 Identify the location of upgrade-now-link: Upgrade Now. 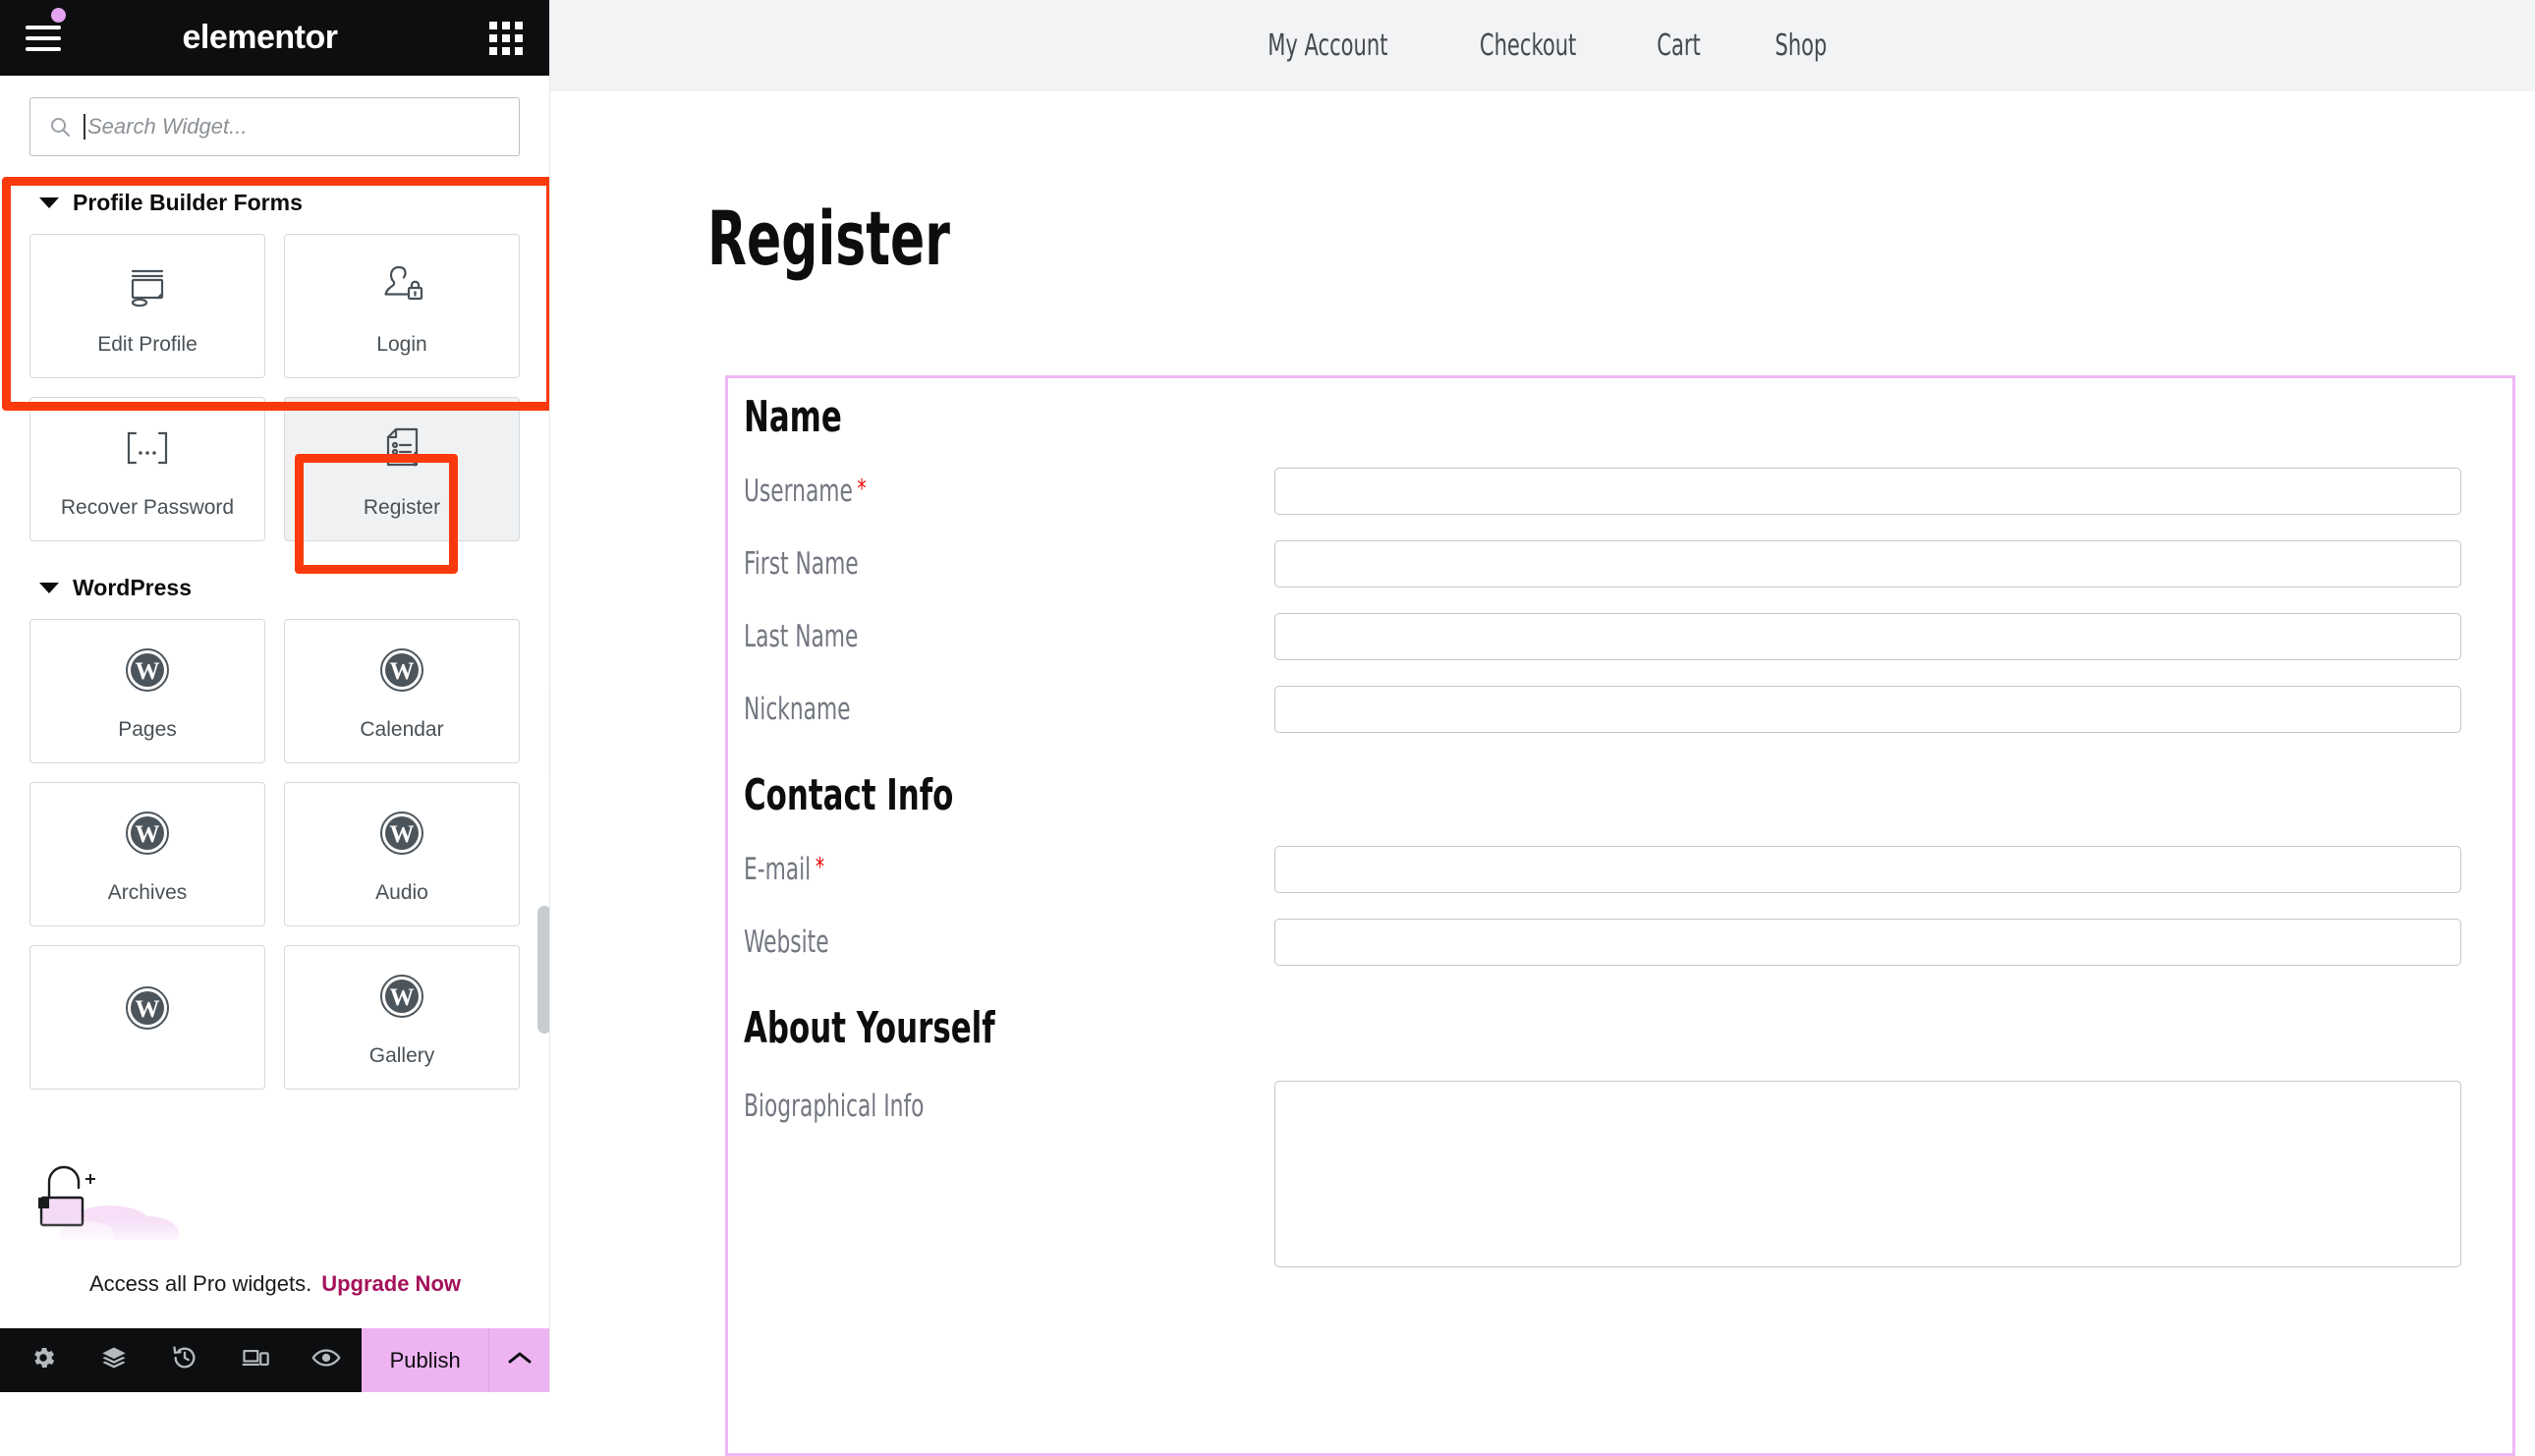
(391, 1284).